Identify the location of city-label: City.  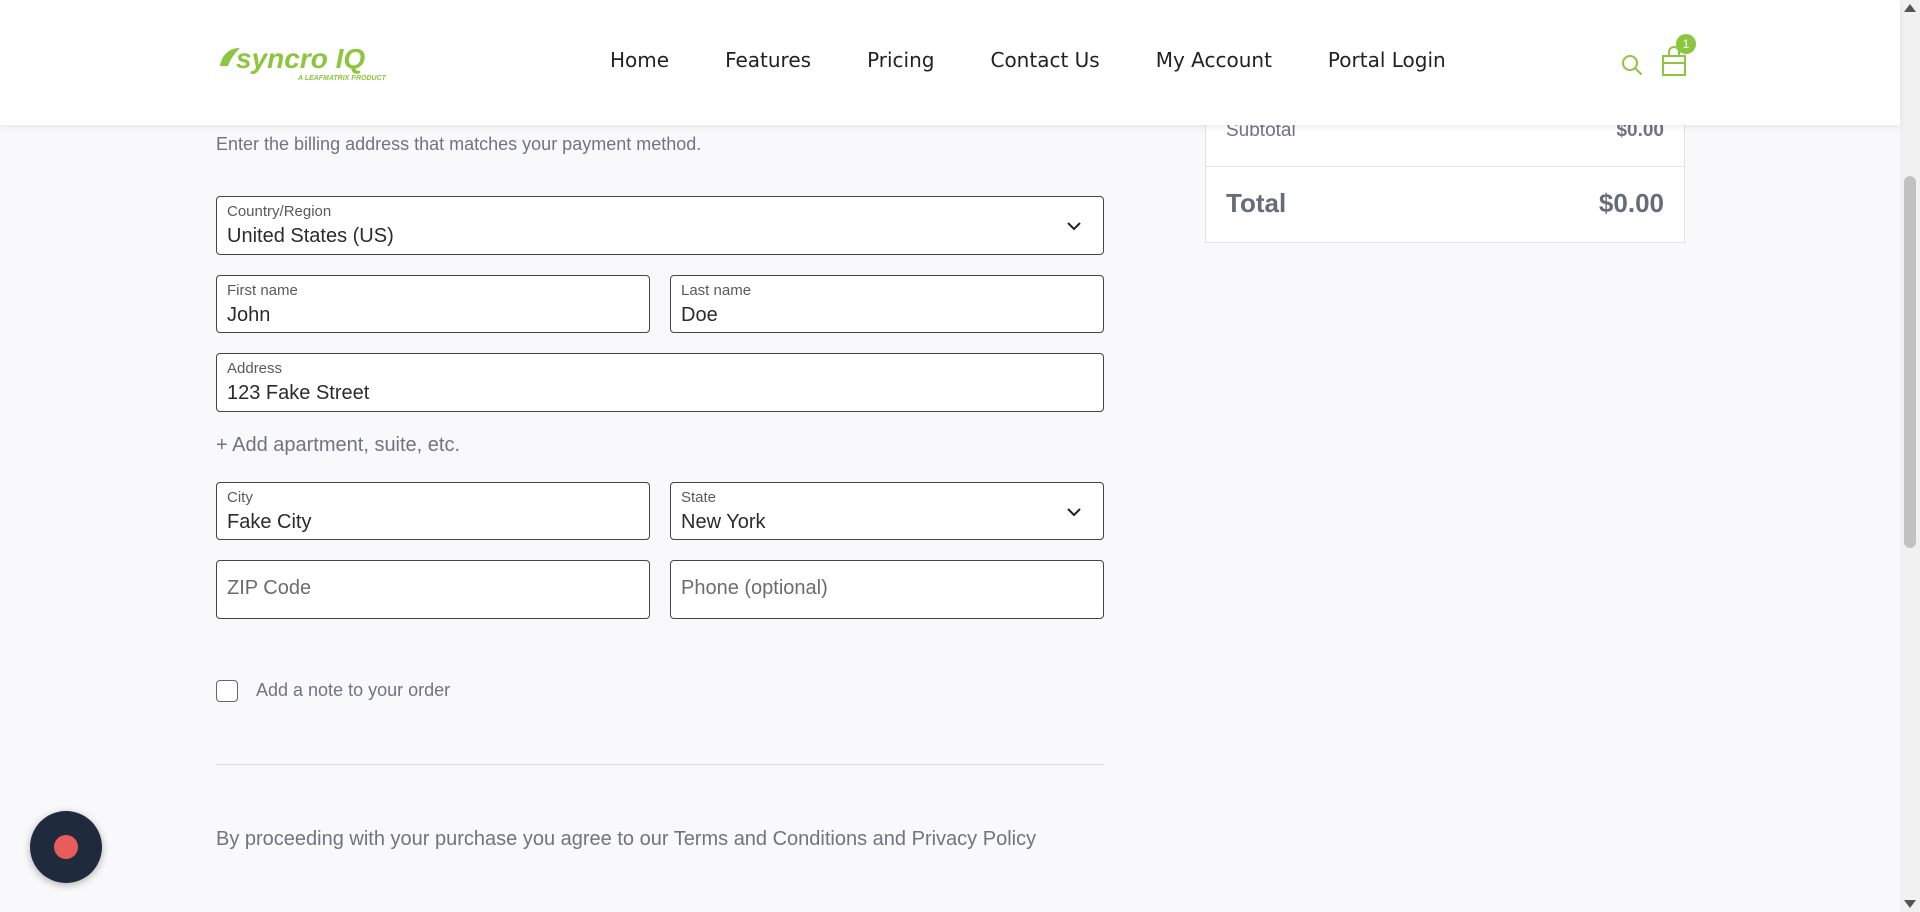
(240, 497).